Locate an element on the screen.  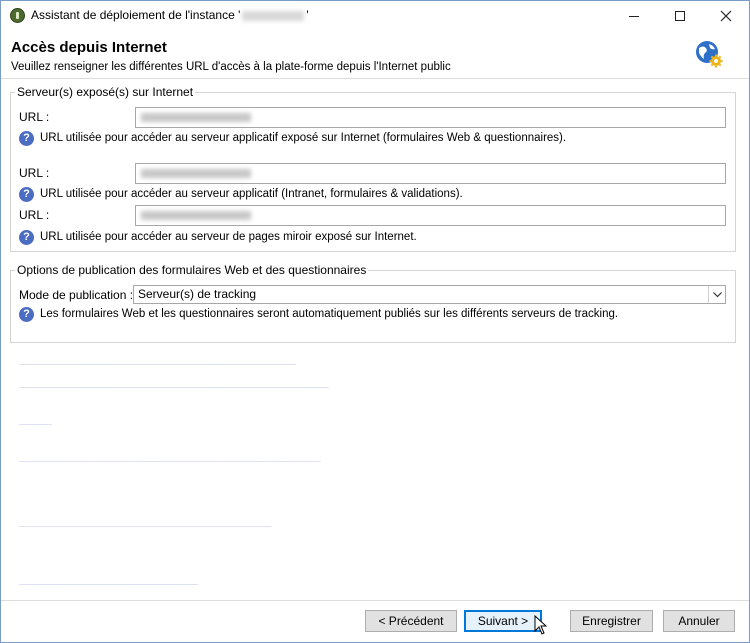
globe-gear-icon is located at coordinates (709, 54).